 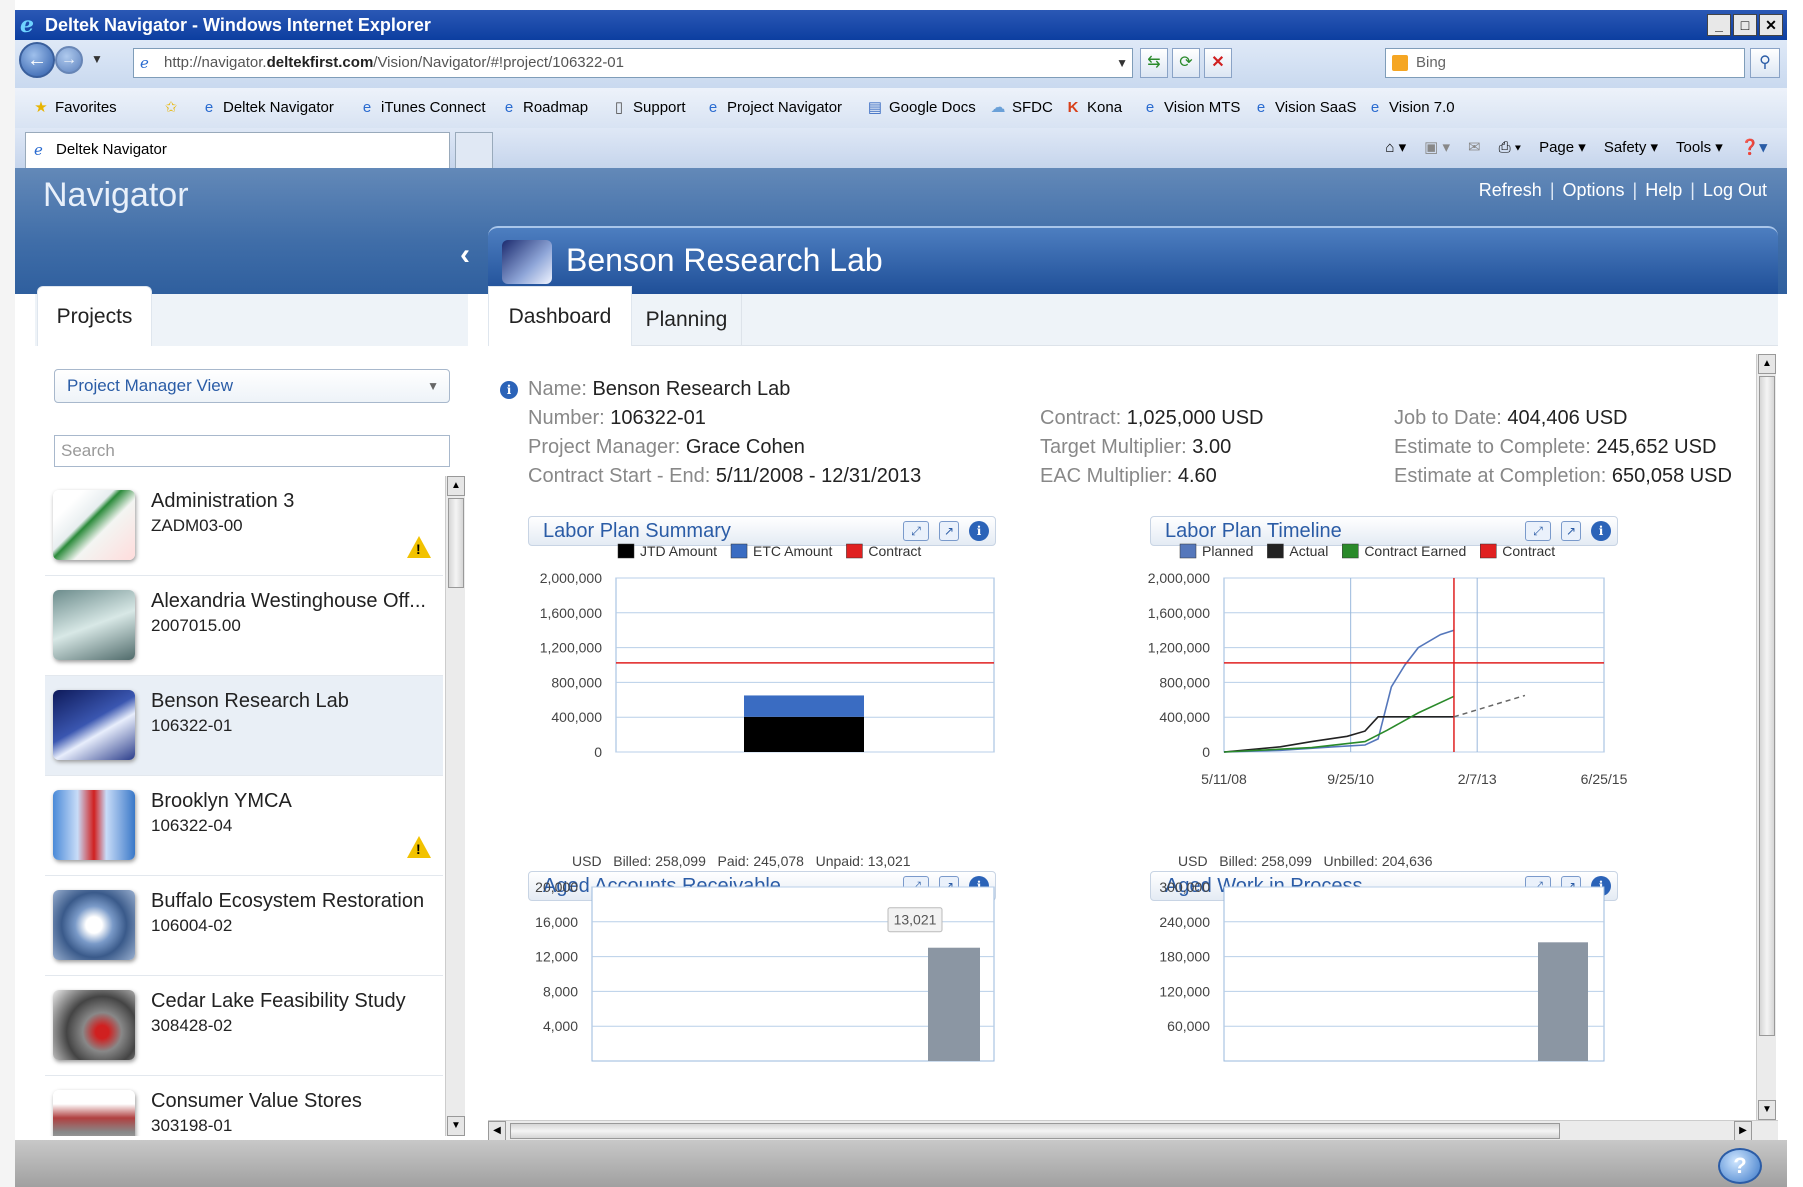 I want to click on add-favorite-button: ✩, so click(x=174, y=108).